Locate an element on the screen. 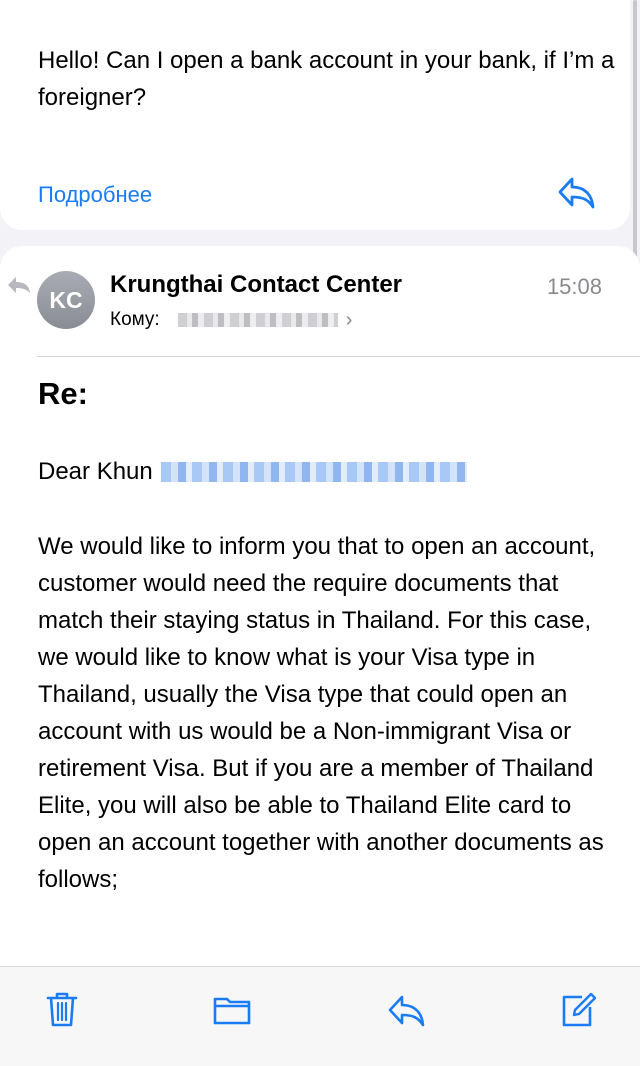 This screenshot has width=640, height=1066. replied-indicator-icon is located at coordinates (19, 285).